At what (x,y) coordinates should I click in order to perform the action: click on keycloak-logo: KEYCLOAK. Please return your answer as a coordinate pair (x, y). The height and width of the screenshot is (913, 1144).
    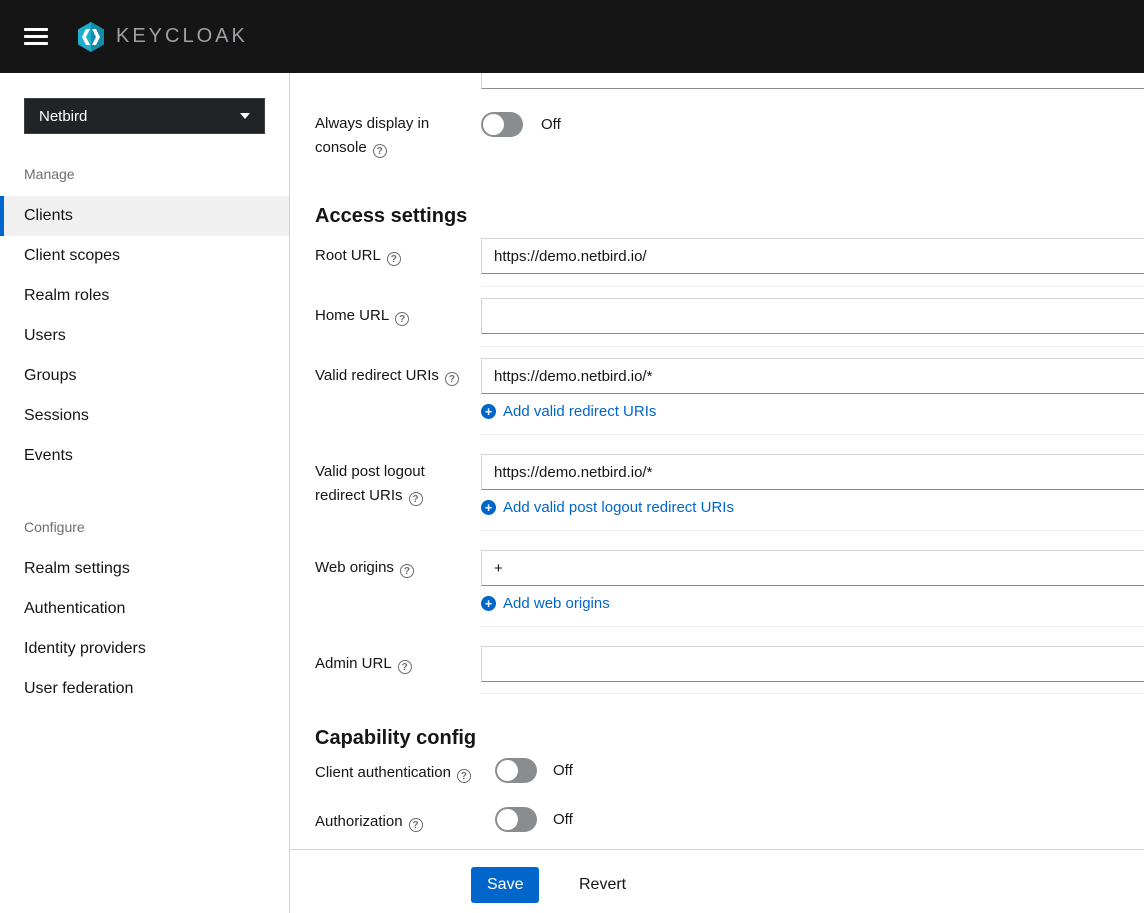
    Looking at the image, I should click on (161, 37).